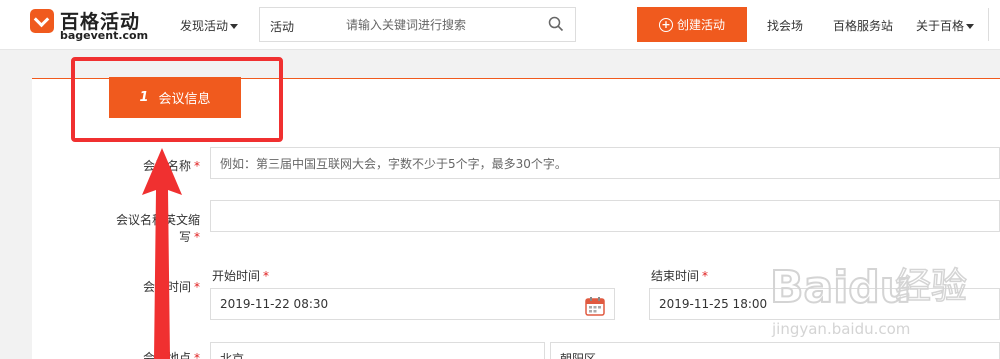 This screenshot has height=359, width=1000. What do you see at coordinates (104, 35) in the screenshot?
I see `logo-text-en: bagevent.com` at bounding box center [104, 35].